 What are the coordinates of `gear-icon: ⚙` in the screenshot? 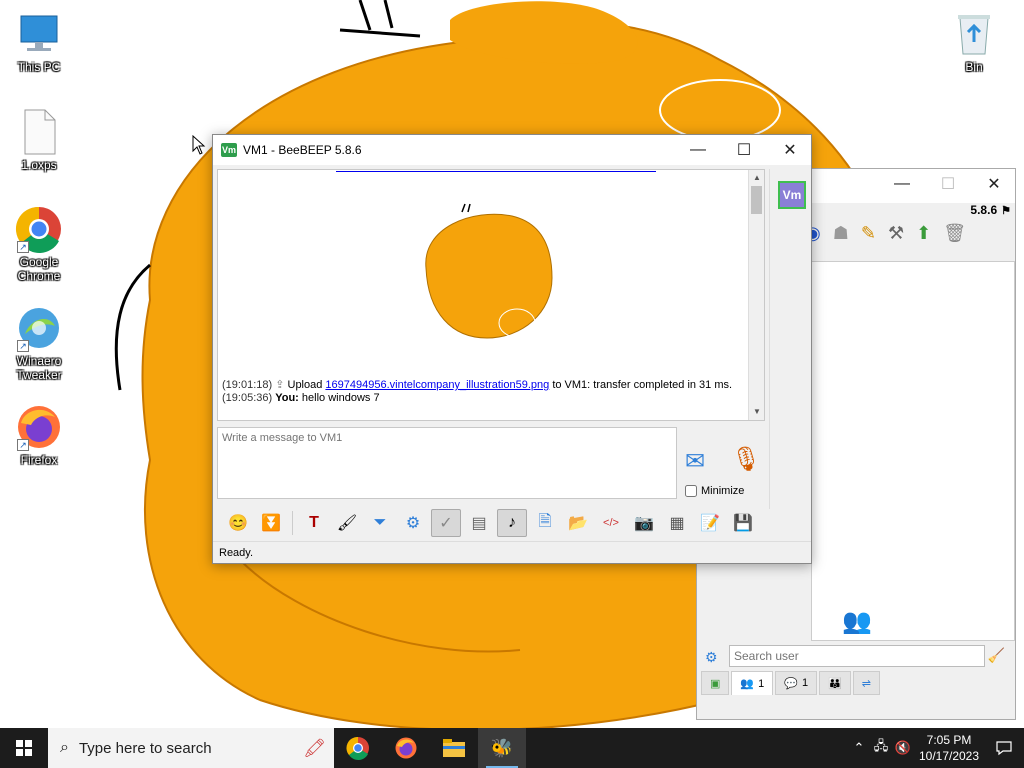 It's located at (711, 657).